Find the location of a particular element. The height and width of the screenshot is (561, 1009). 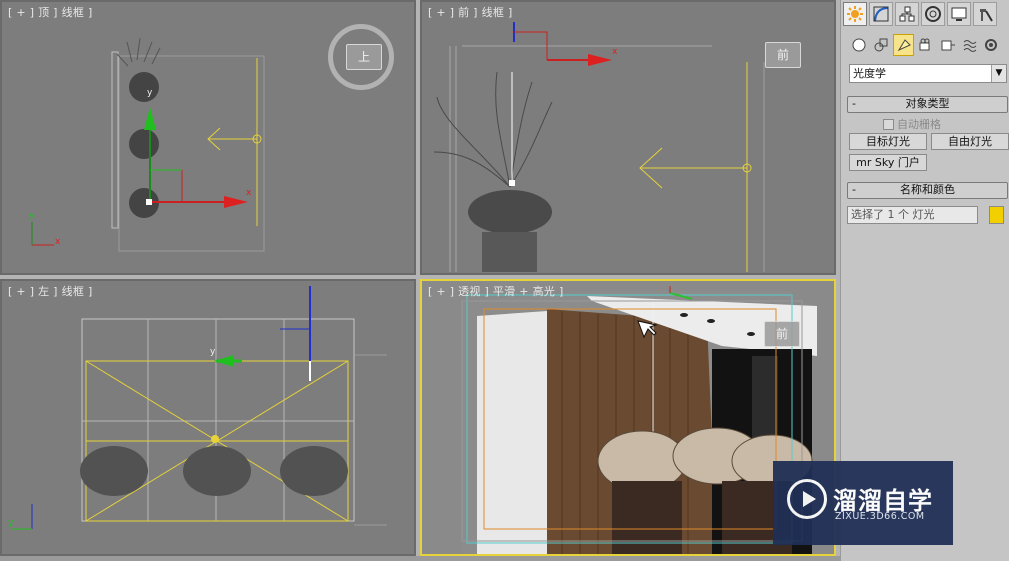

motion-icon is located at coordinates (933, 14).